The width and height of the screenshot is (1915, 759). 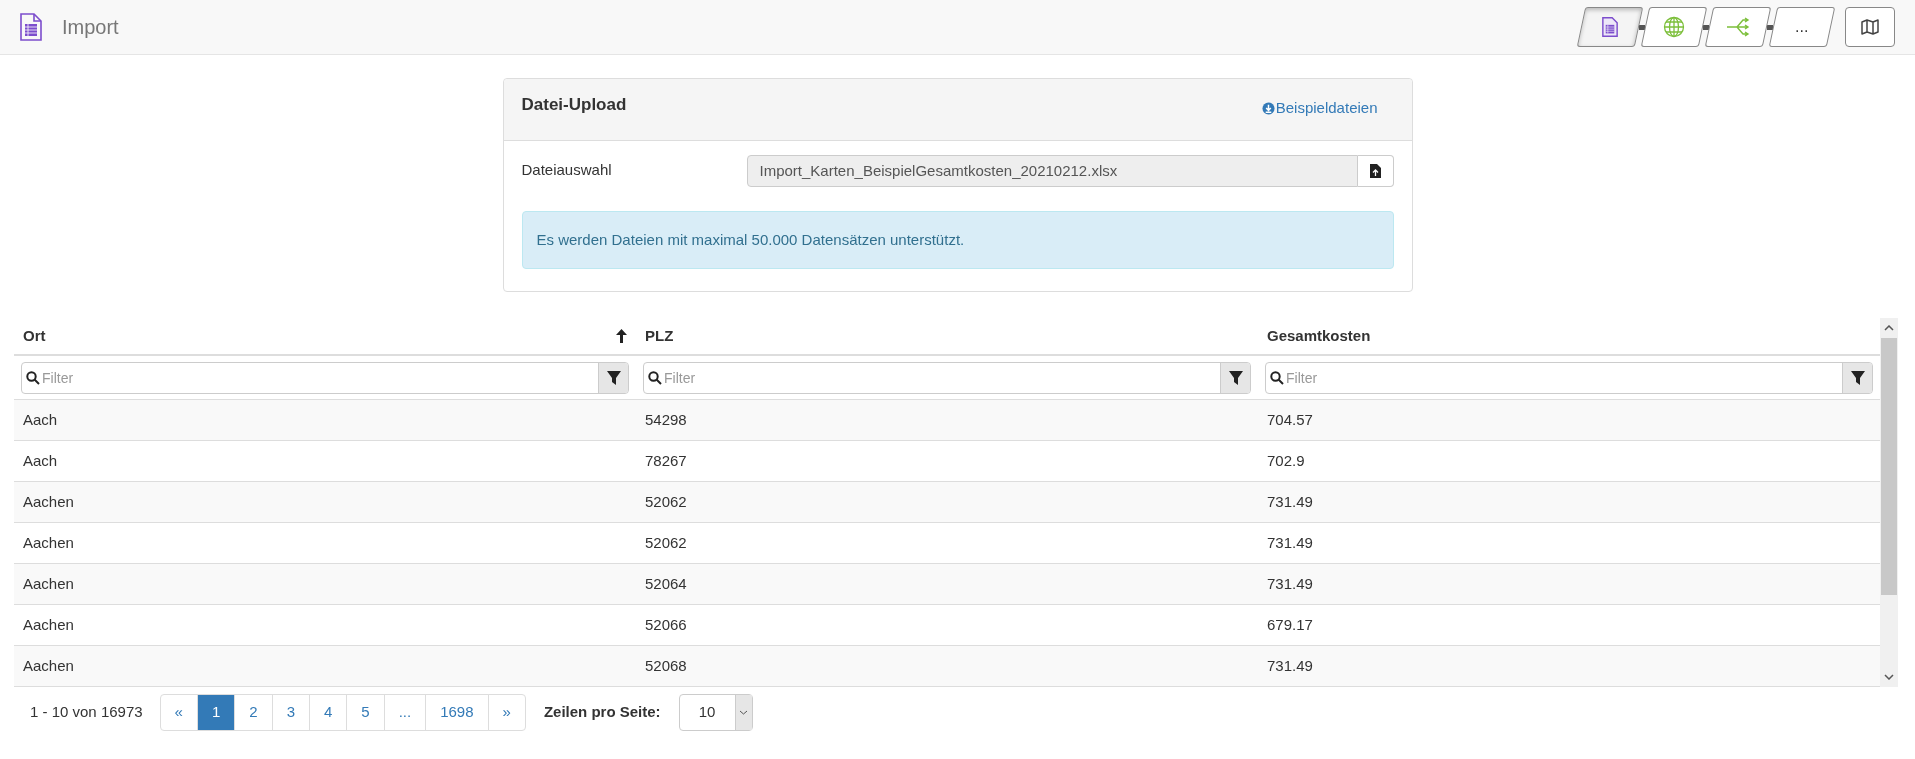 What do you see at coordinates (1889, 466) in the screenshot?
I see `scrollbar-thumb` at bounding box center [1889, 466].